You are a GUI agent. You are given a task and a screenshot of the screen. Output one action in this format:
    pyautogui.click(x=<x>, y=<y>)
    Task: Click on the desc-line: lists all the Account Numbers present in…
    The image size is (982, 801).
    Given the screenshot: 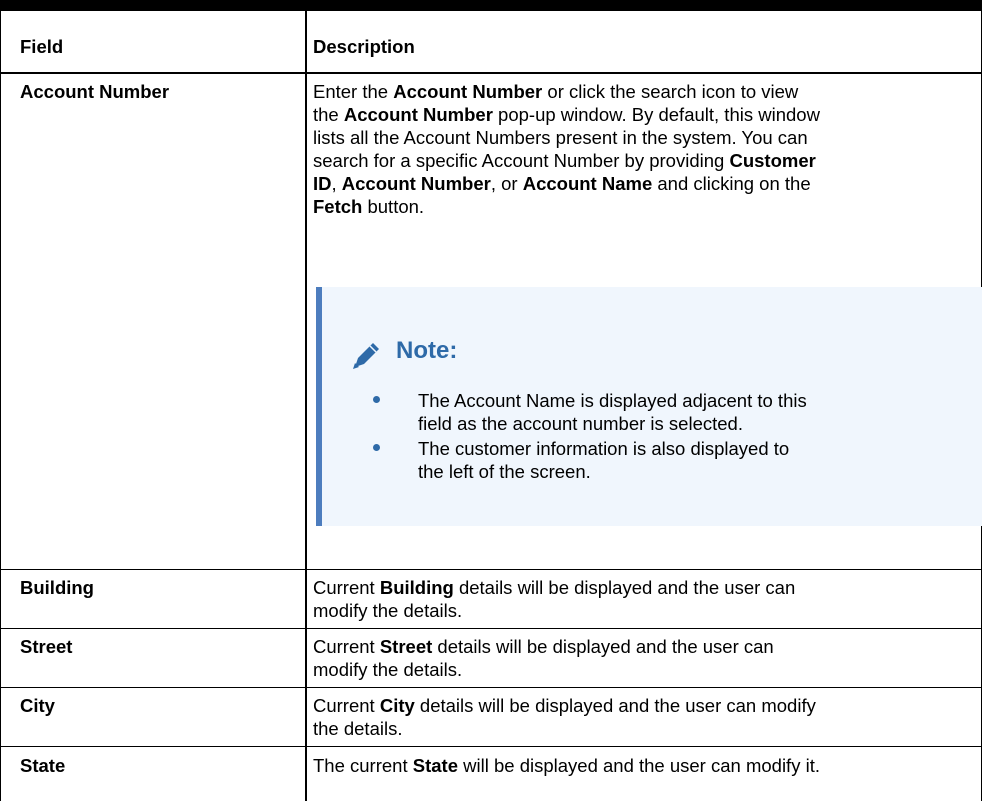 What is the action you would take?
    pyautogui.click(x=560, y=137)
    